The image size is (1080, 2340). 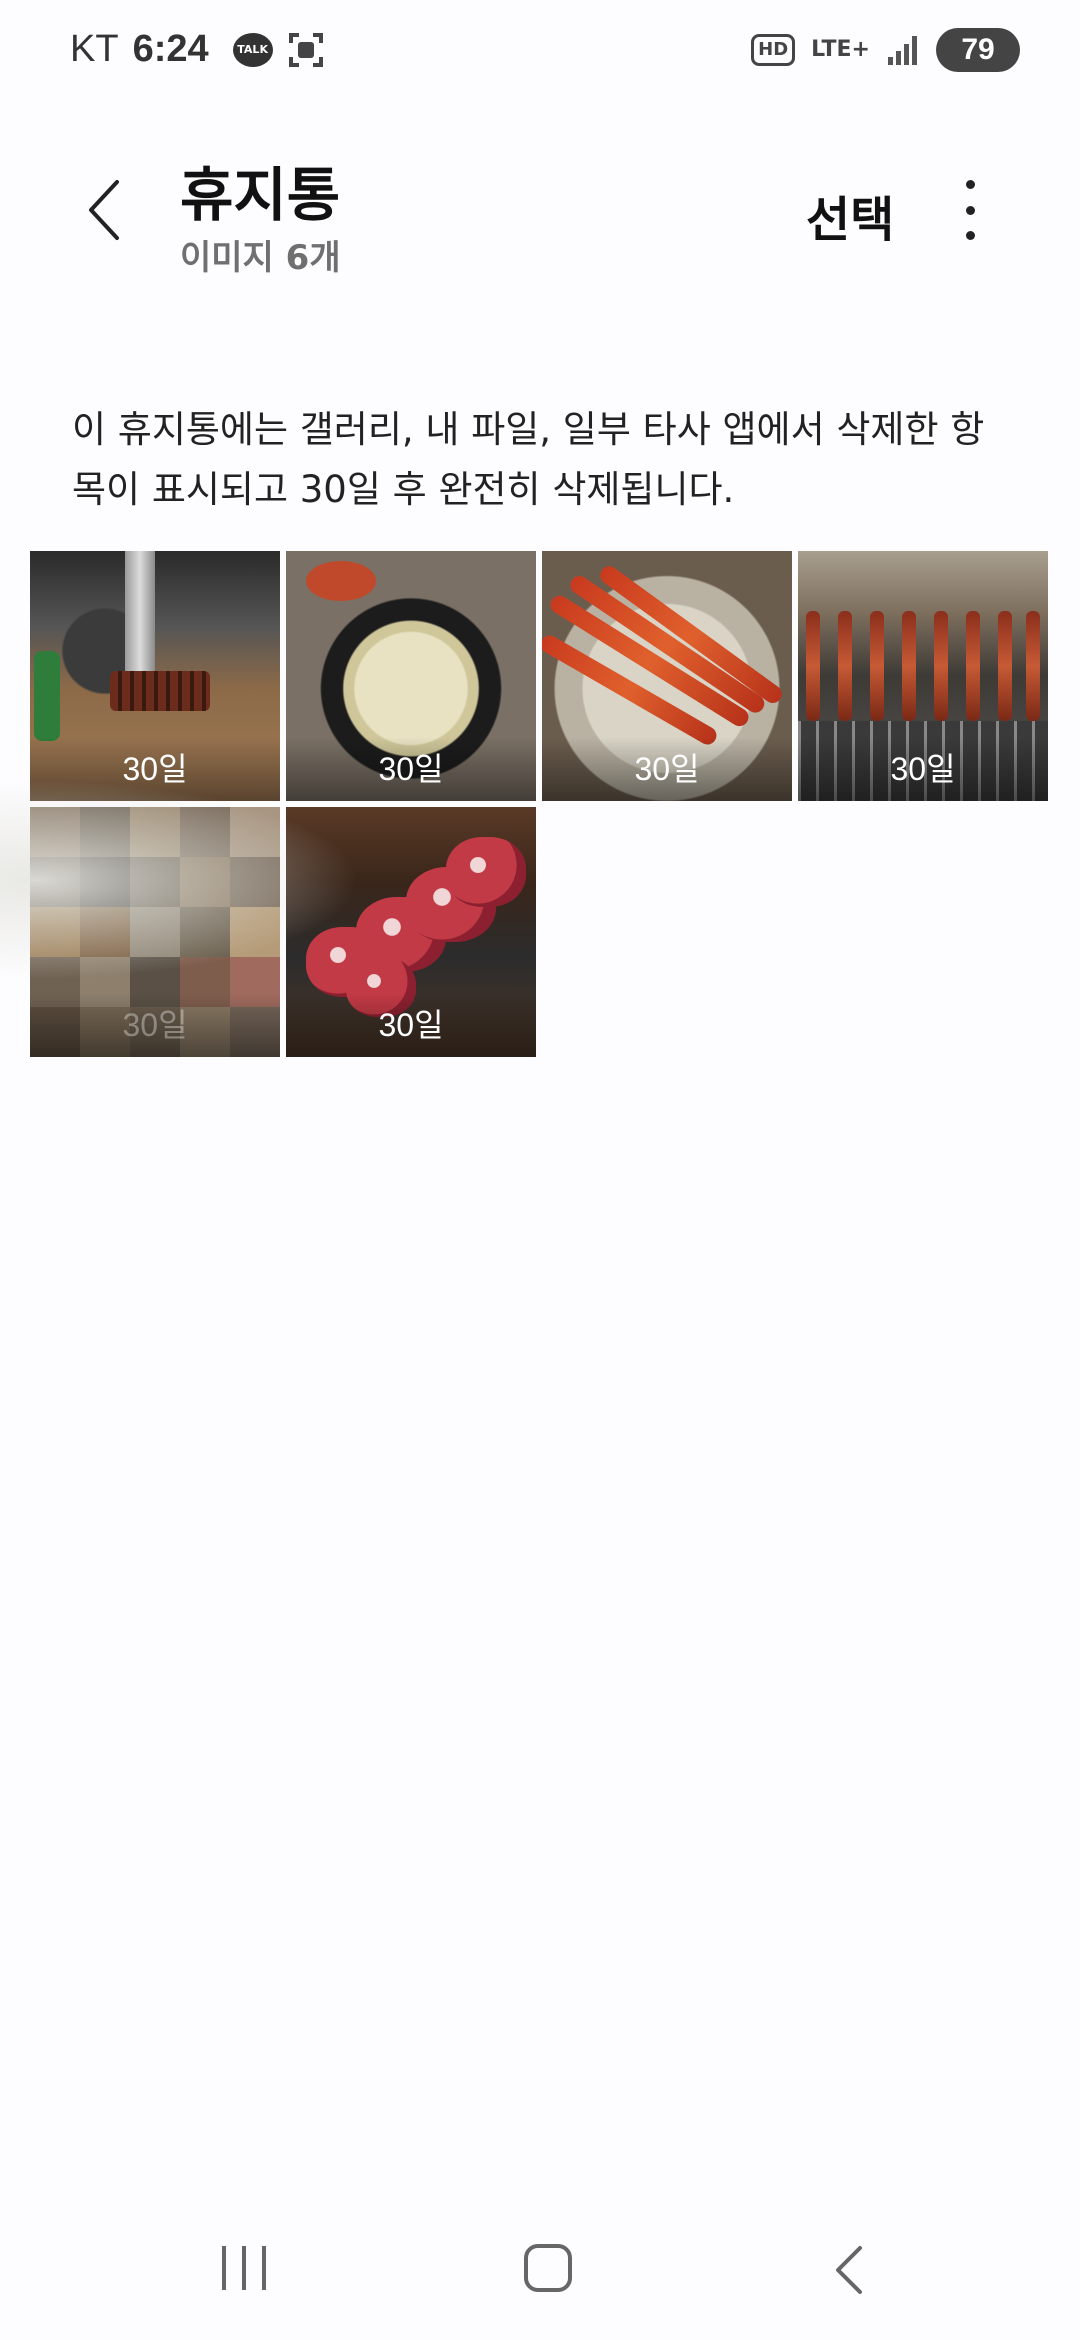 What do you see at coordinates (840, 49) in the screenshot?
I see `lte-icon: LTE+` at bounding box center [840, 49].